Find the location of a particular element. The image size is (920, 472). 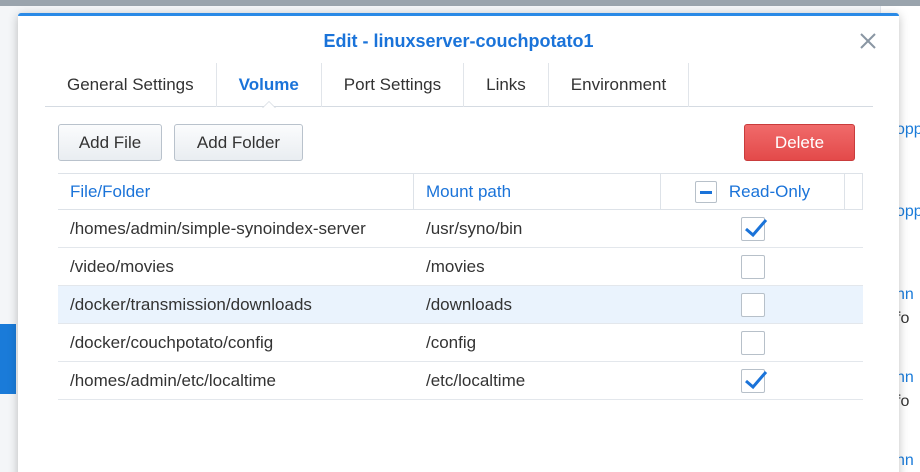

file-folder-cell: /video/movies is located at coordinates (122, 266).